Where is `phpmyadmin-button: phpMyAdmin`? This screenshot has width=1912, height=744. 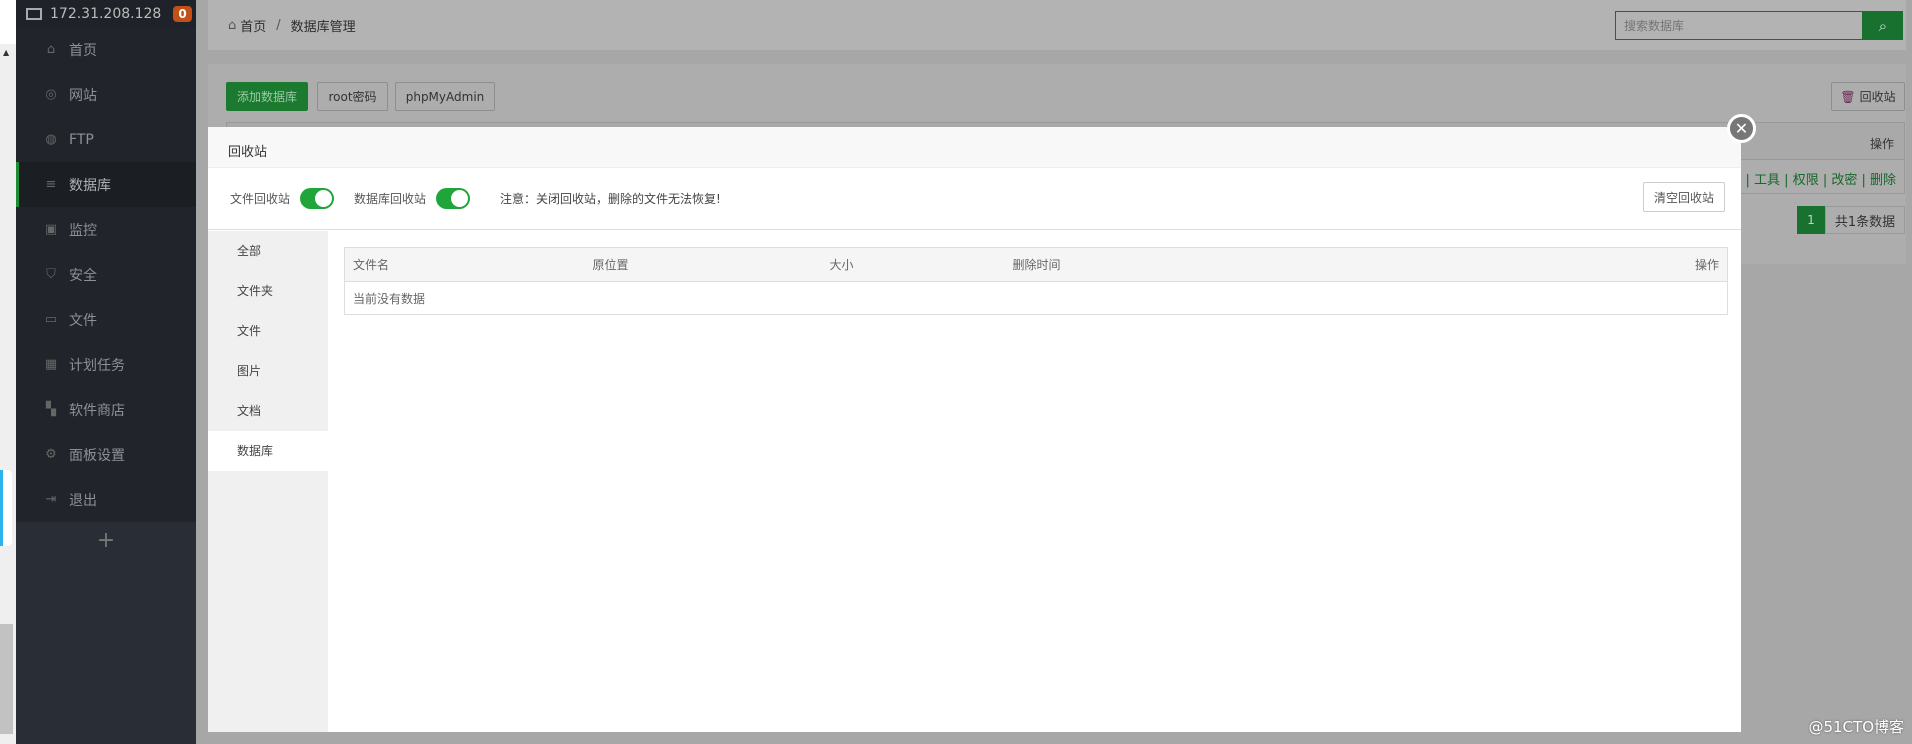 phpmyadmin-button: phpMyAdmin is located at coordinates (445, 96).